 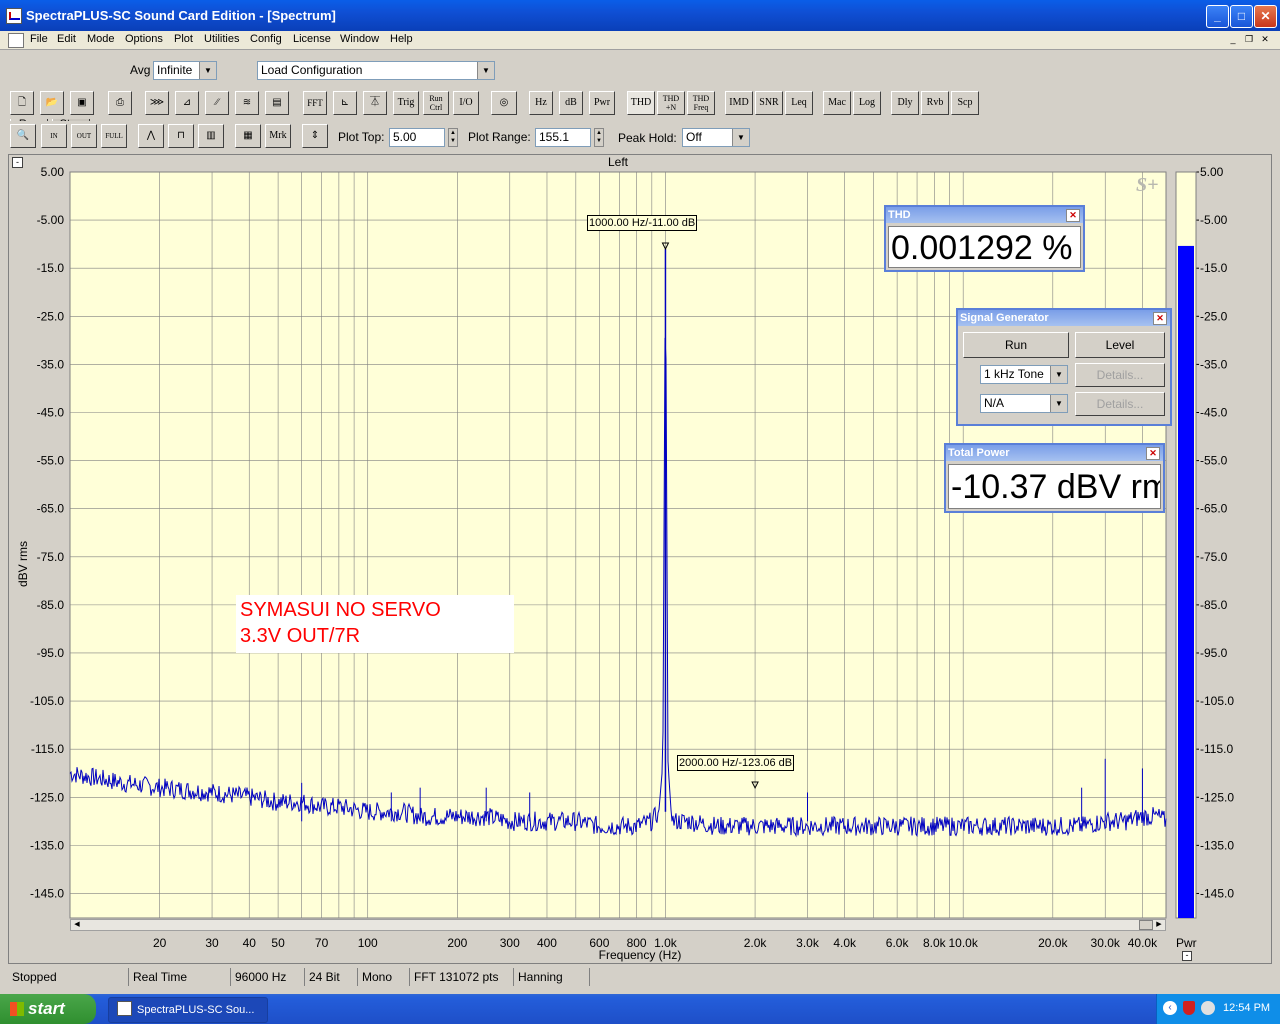 I want to click on zoom-in-2x-icon: IN, so click(x=54, y=136).